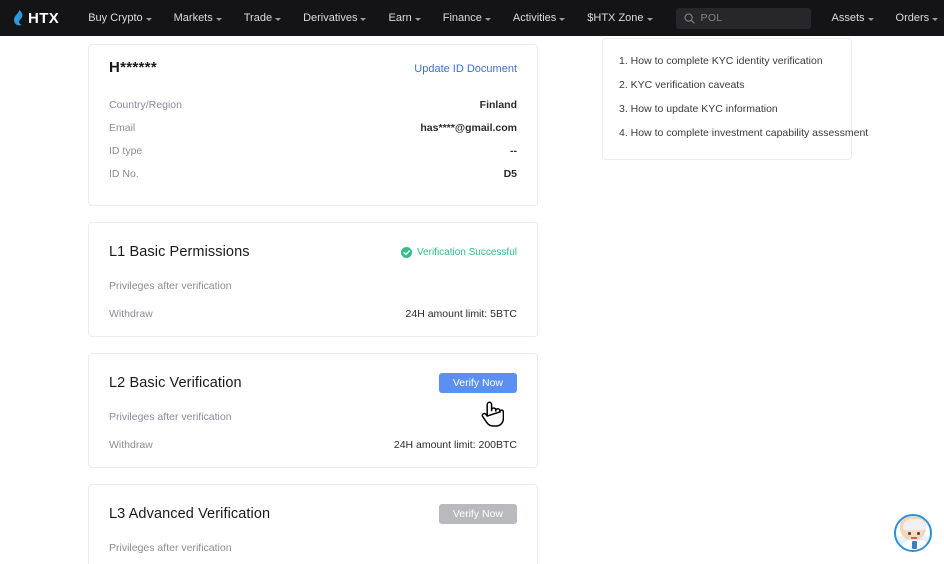  What do you see at coordinates (455, 445) in the screenshot?
I see `privilege-limit: 24H amount limit: 200BTC` at bounding box center [455, 445].